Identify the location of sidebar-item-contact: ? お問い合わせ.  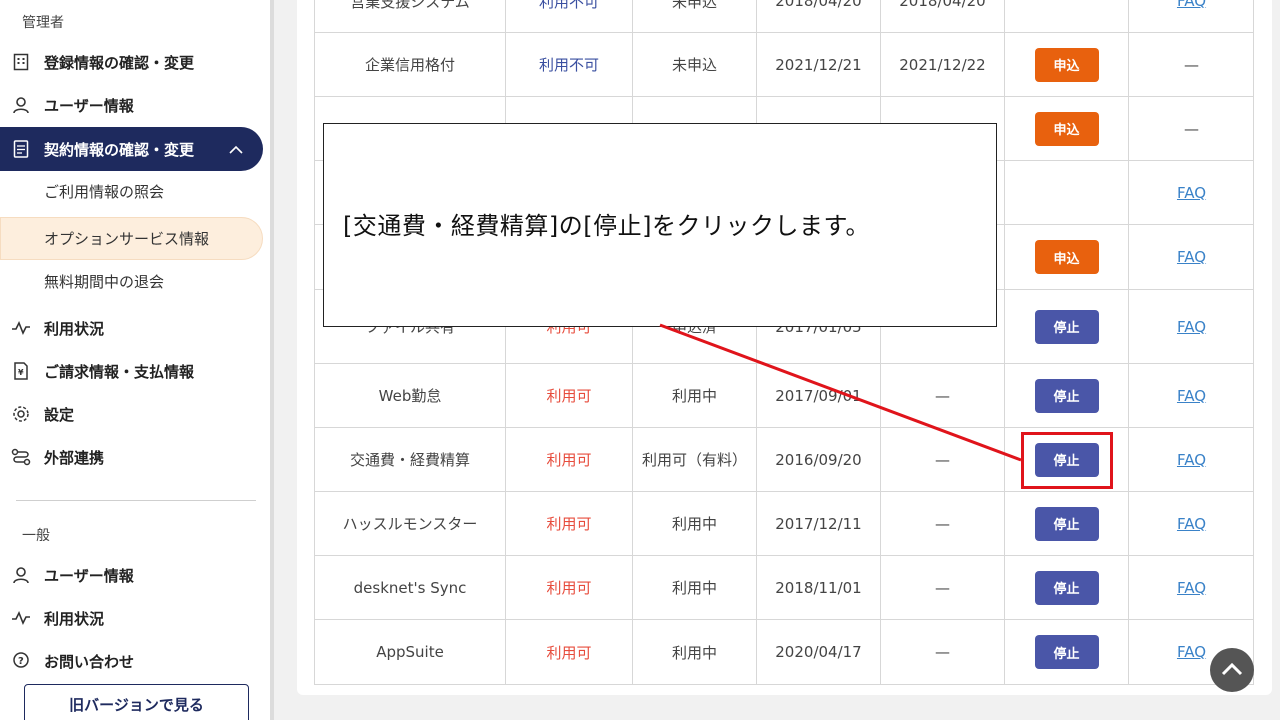
(135, 661).